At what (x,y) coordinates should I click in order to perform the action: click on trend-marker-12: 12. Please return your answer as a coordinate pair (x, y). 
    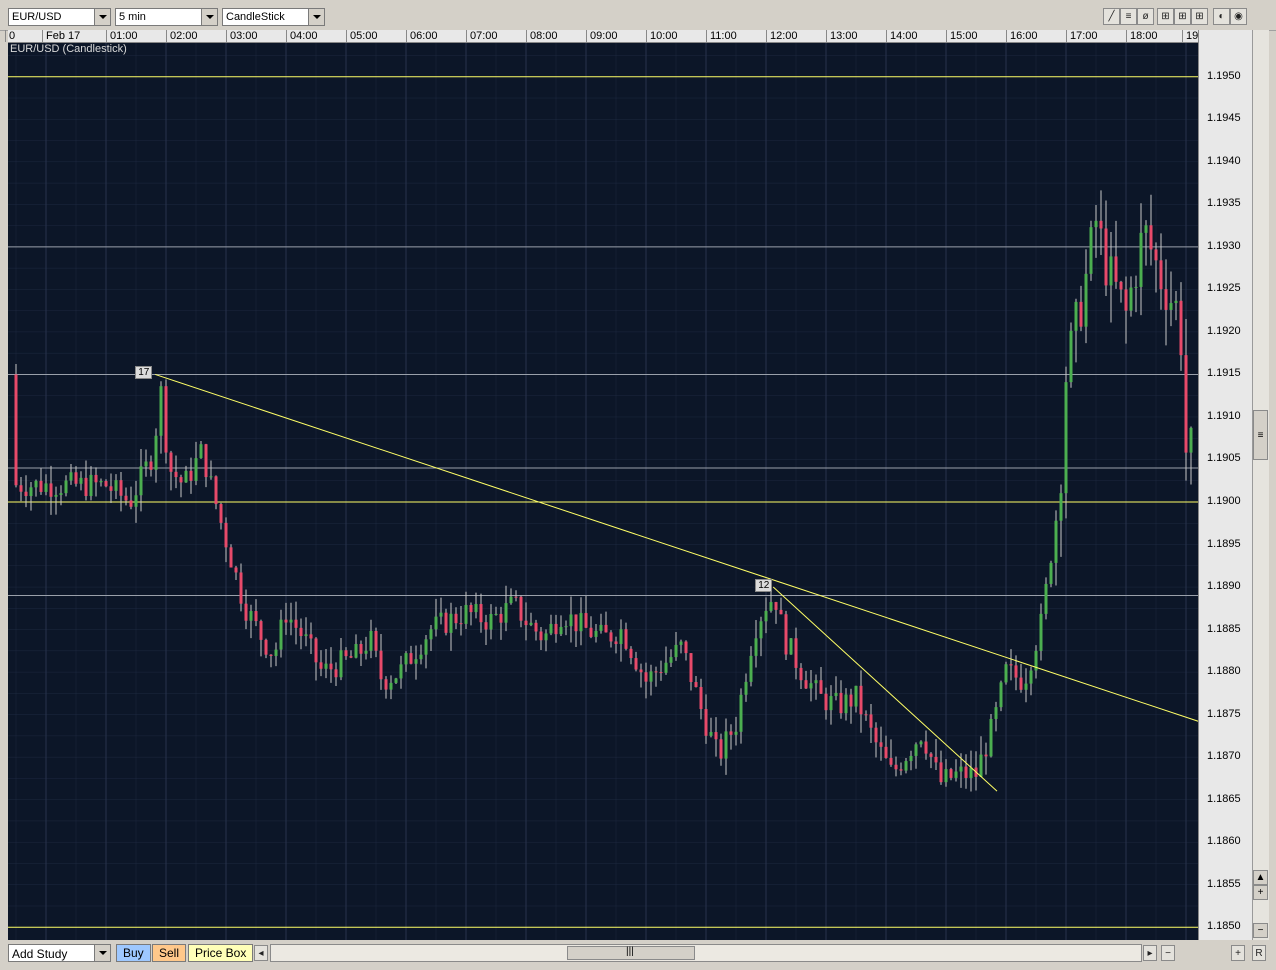
    Looking at the image, I should click on (764, 586).